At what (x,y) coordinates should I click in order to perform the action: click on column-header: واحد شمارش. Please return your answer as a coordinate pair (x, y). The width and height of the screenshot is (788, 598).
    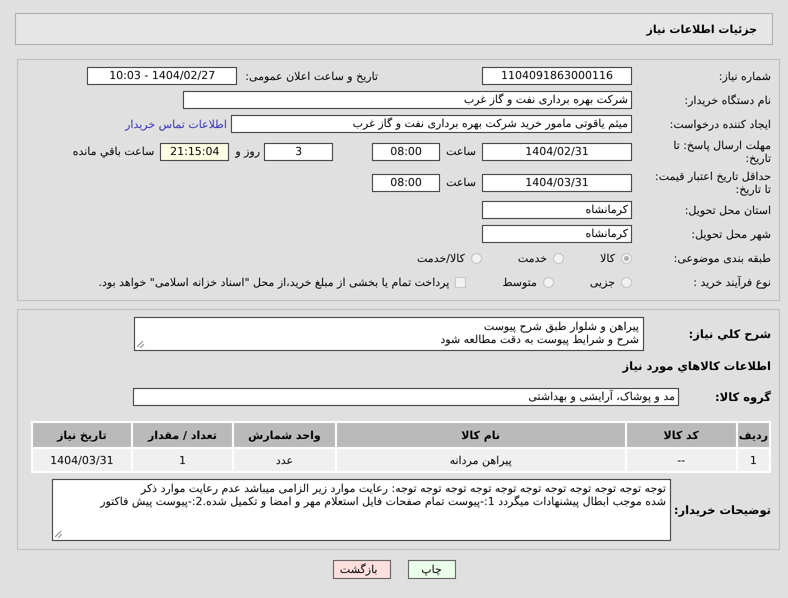
    Looking at the image, I should click on (284, 435).